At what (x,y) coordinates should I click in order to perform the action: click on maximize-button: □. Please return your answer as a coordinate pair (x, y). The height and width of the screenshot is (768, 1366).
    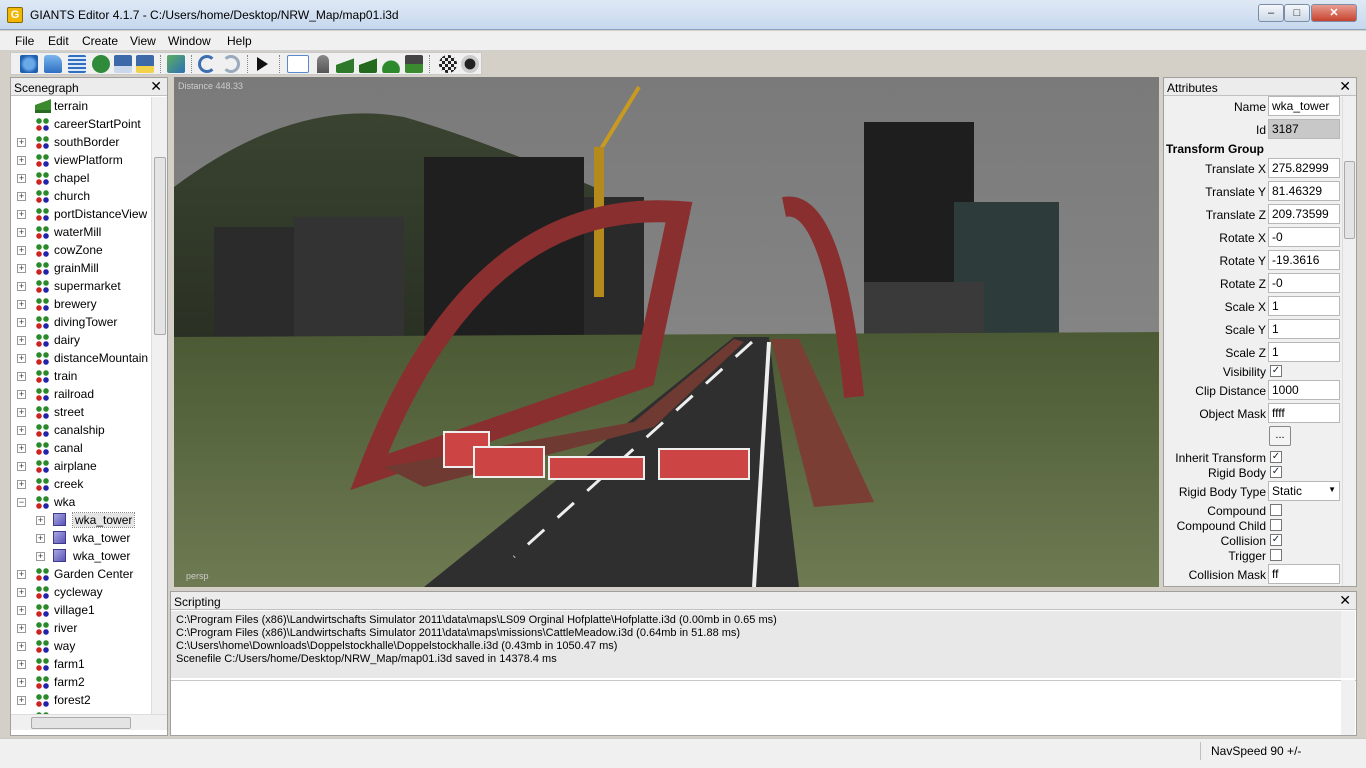
    Looking at the image, I should click on (1297, 13).